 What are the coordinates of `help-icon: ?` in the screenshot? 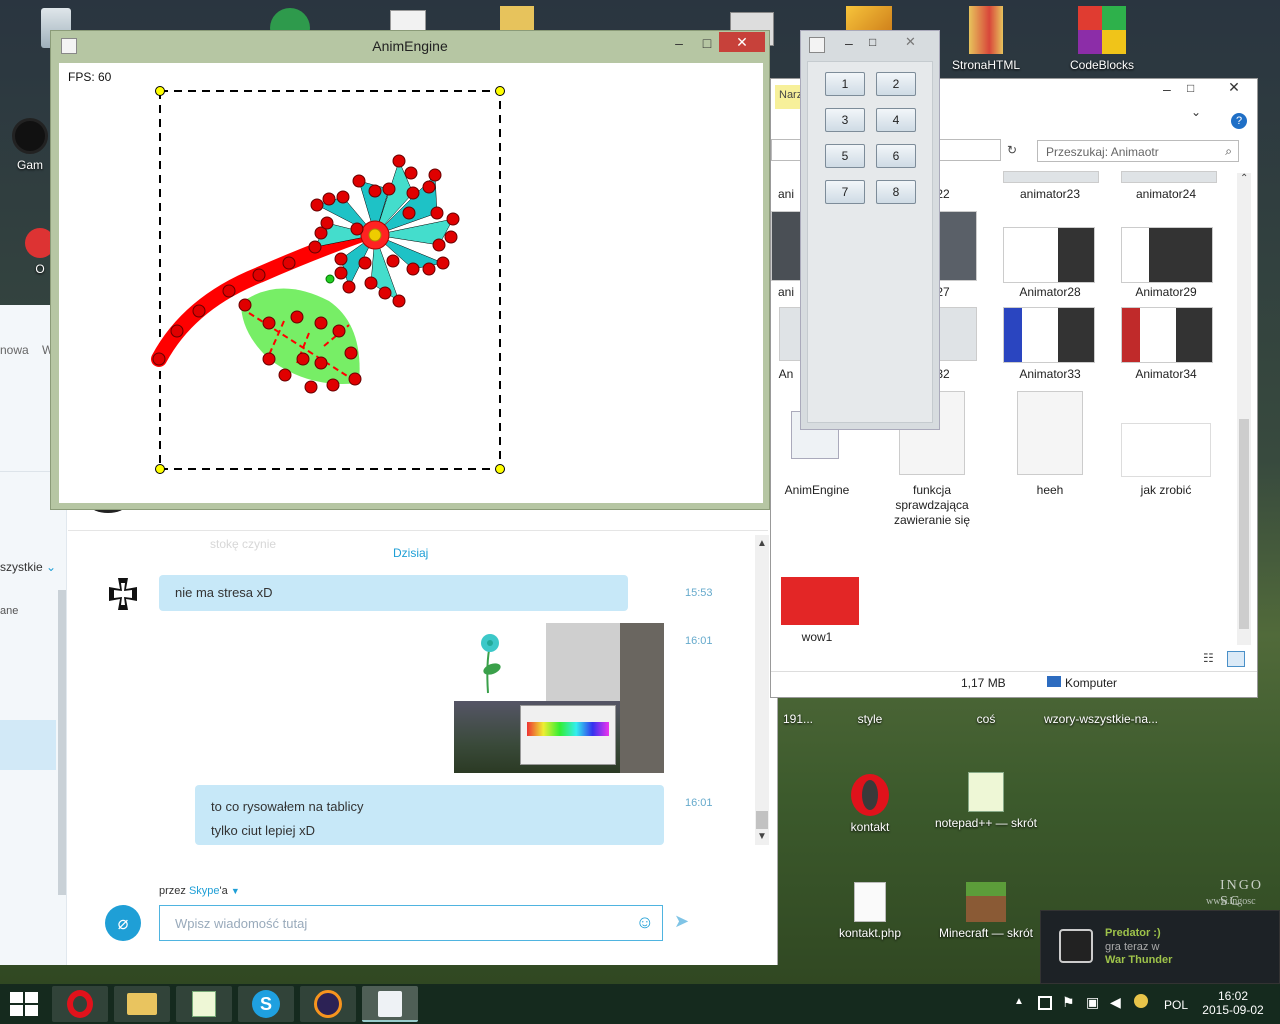 It's located at (1239, 121).